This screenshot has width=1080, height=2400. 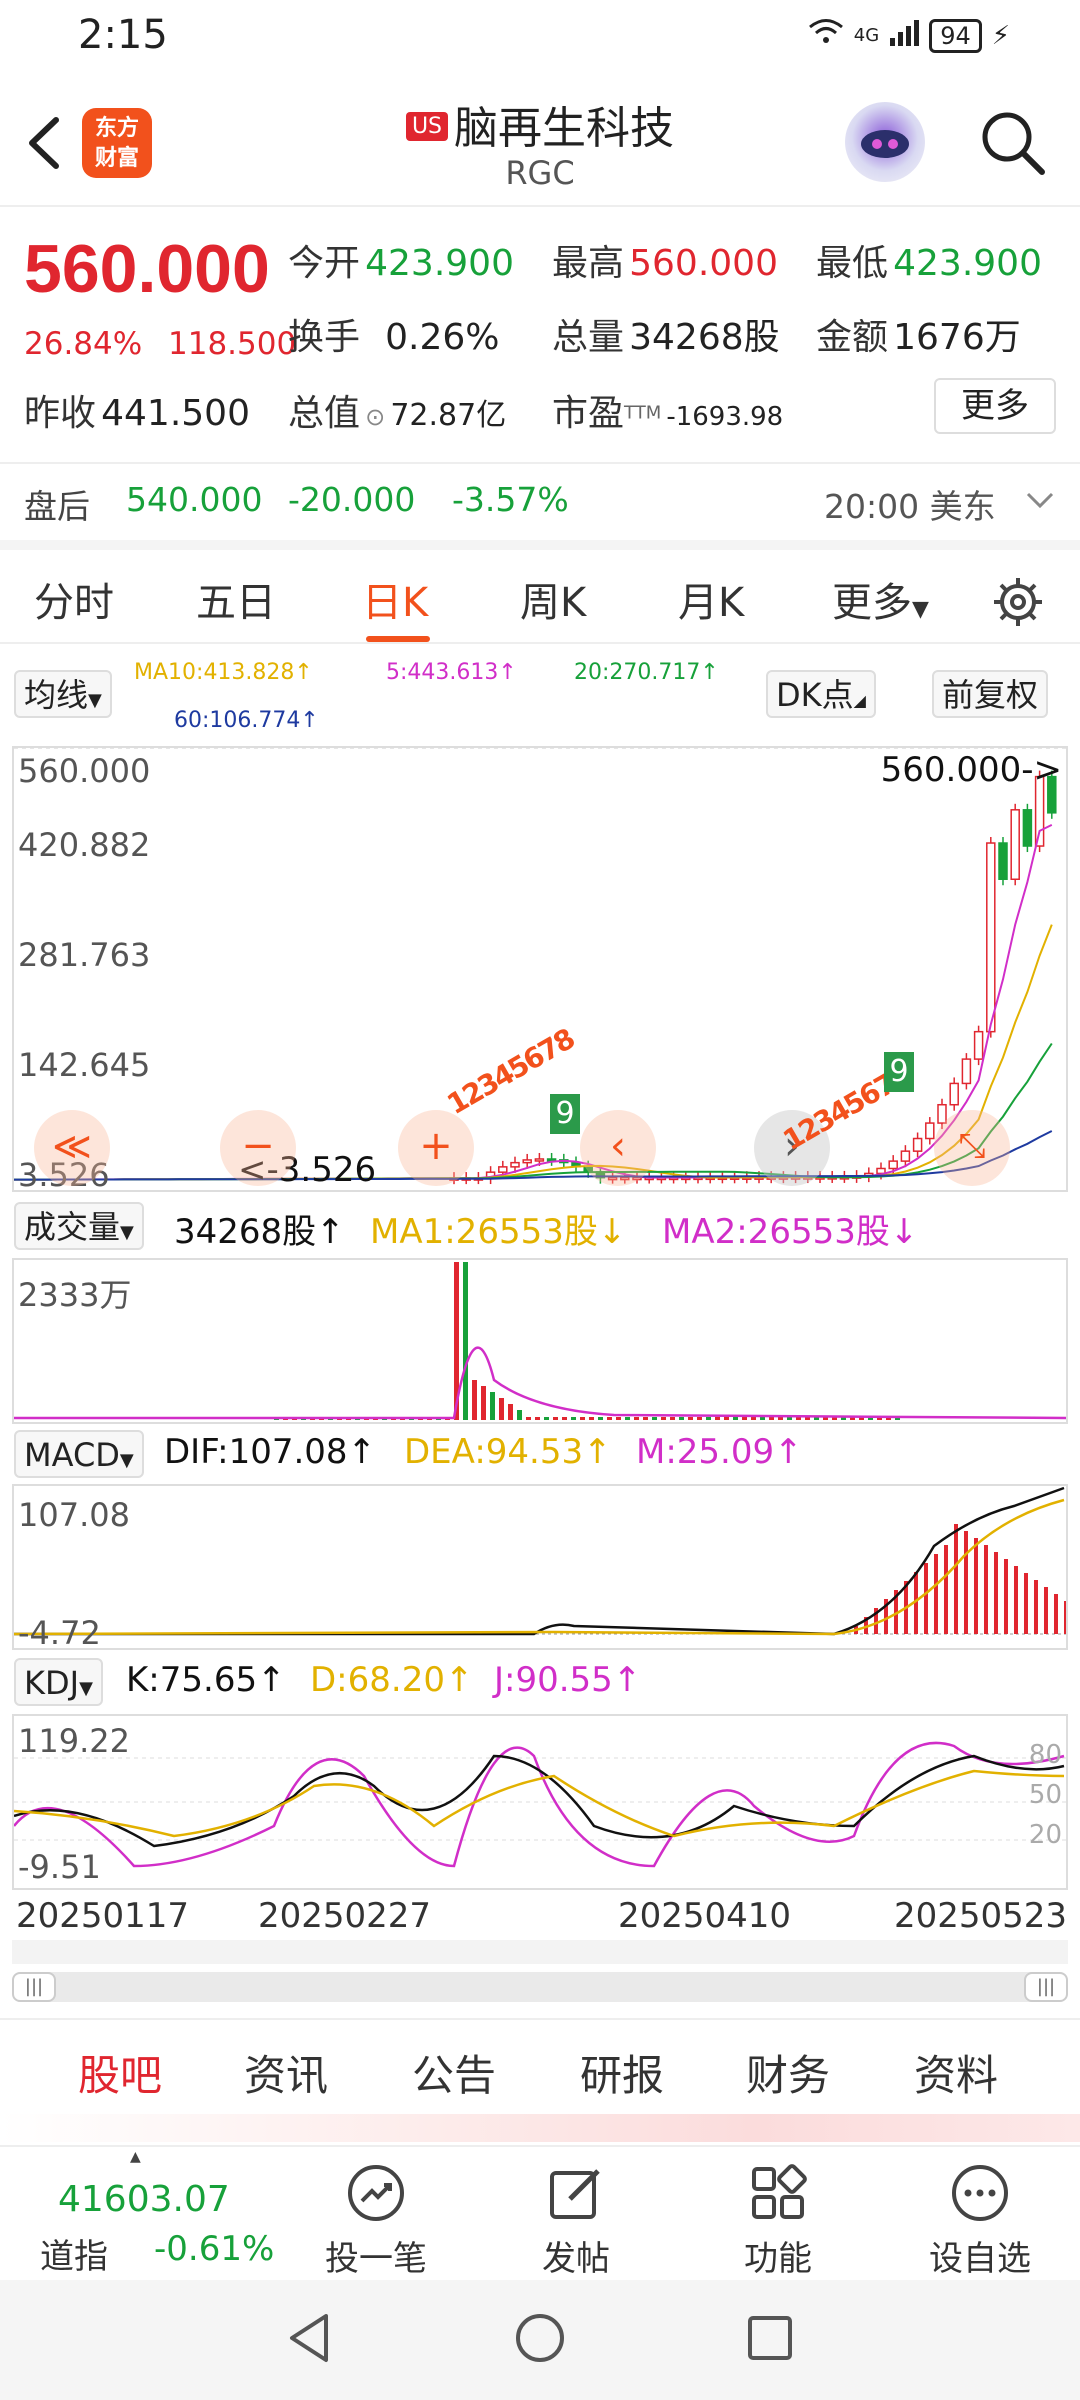 I want to click on kdj-chart: 119.22 -9.51 80 50 20, so click(x=540, y=1802).